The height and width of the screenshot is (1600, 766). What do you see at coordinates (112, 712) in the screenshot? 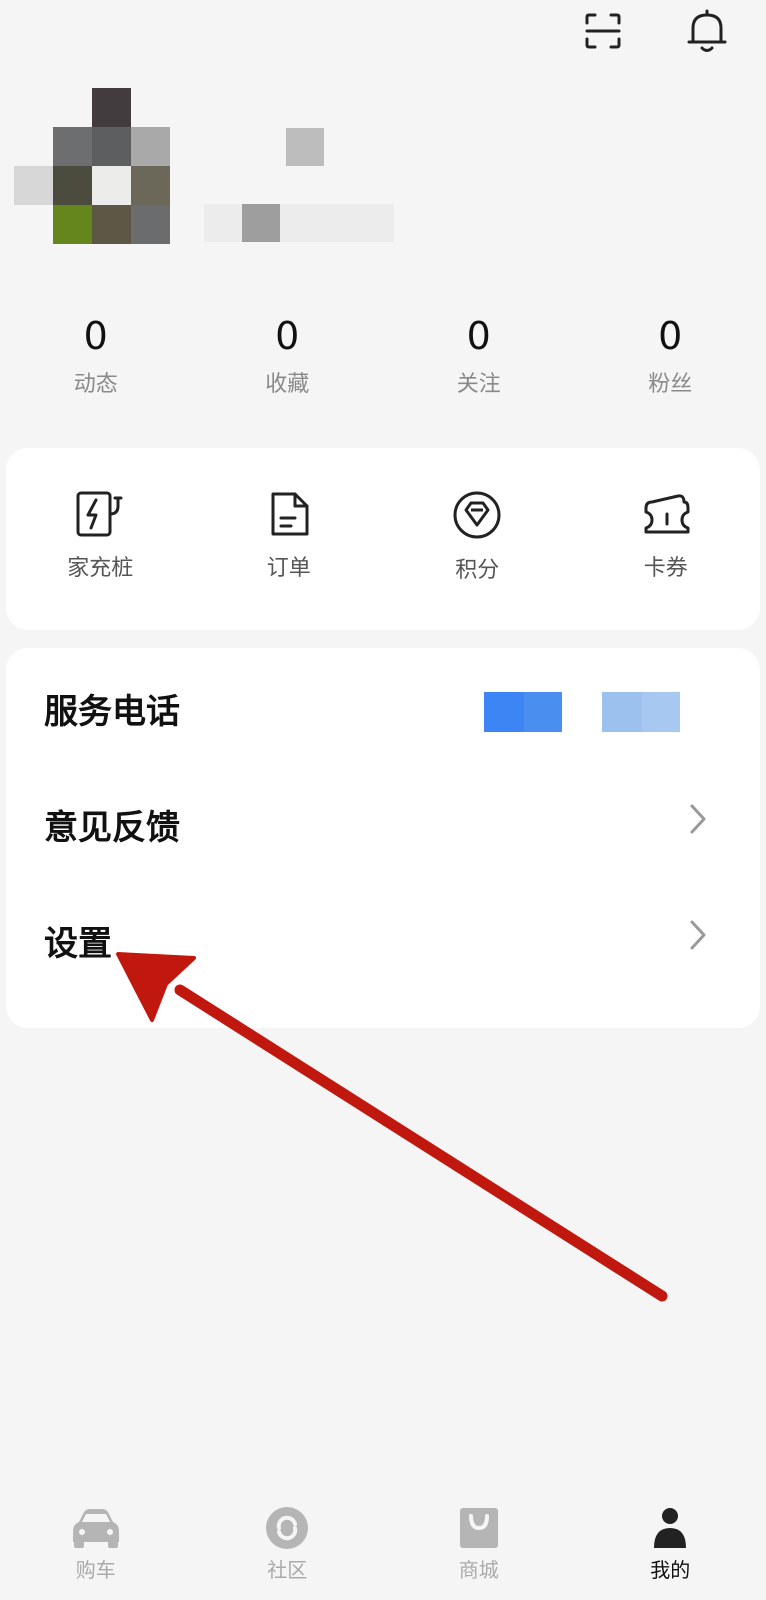
I see `menu-item-label: 服务电话` at bounding box center [112, 712].